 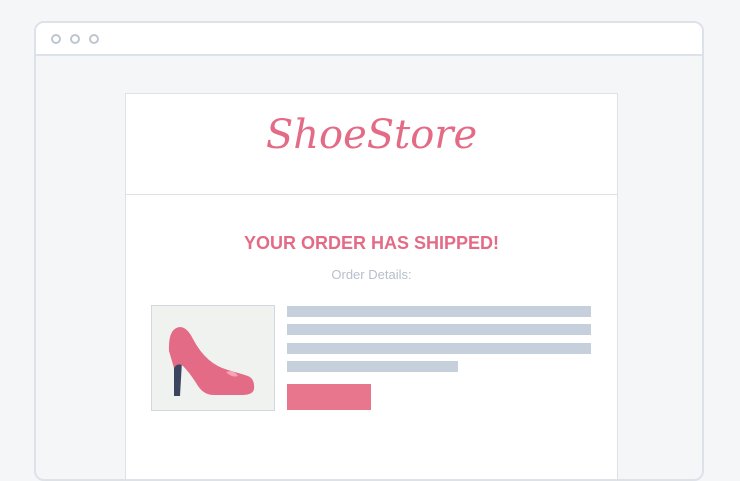 What do you see at coordinates (371, 135) in the screenshot?
I see `brand-logo: ShoeStore` at bounding box center [371, 135].